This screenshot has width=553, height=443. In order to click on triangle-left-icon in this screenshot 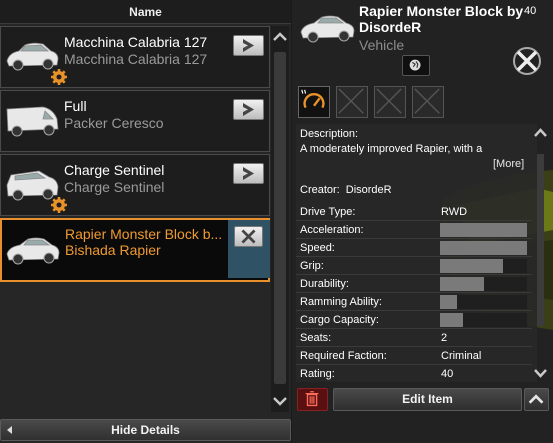, I will do `click(9, 430)`.